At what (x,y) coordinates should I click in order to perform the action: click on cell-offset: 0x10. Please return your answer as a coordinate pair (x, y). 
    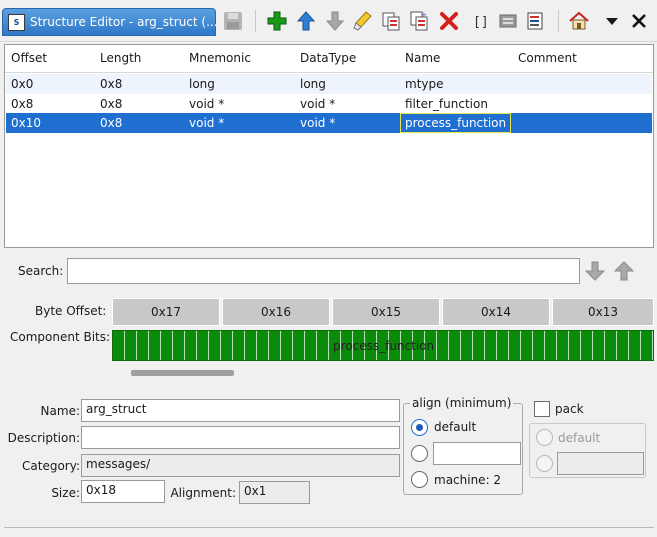
    Looking at the image, I should click on (26, 123).